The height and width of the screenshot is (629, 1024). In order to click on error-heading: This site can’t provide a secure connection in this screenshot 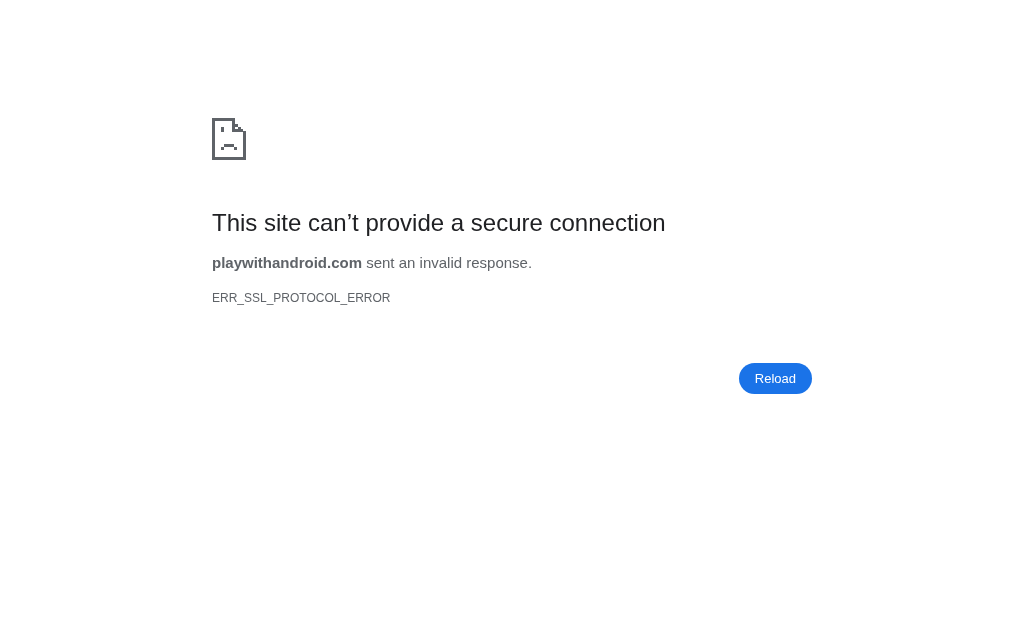, I will do `click(439, 223)`.